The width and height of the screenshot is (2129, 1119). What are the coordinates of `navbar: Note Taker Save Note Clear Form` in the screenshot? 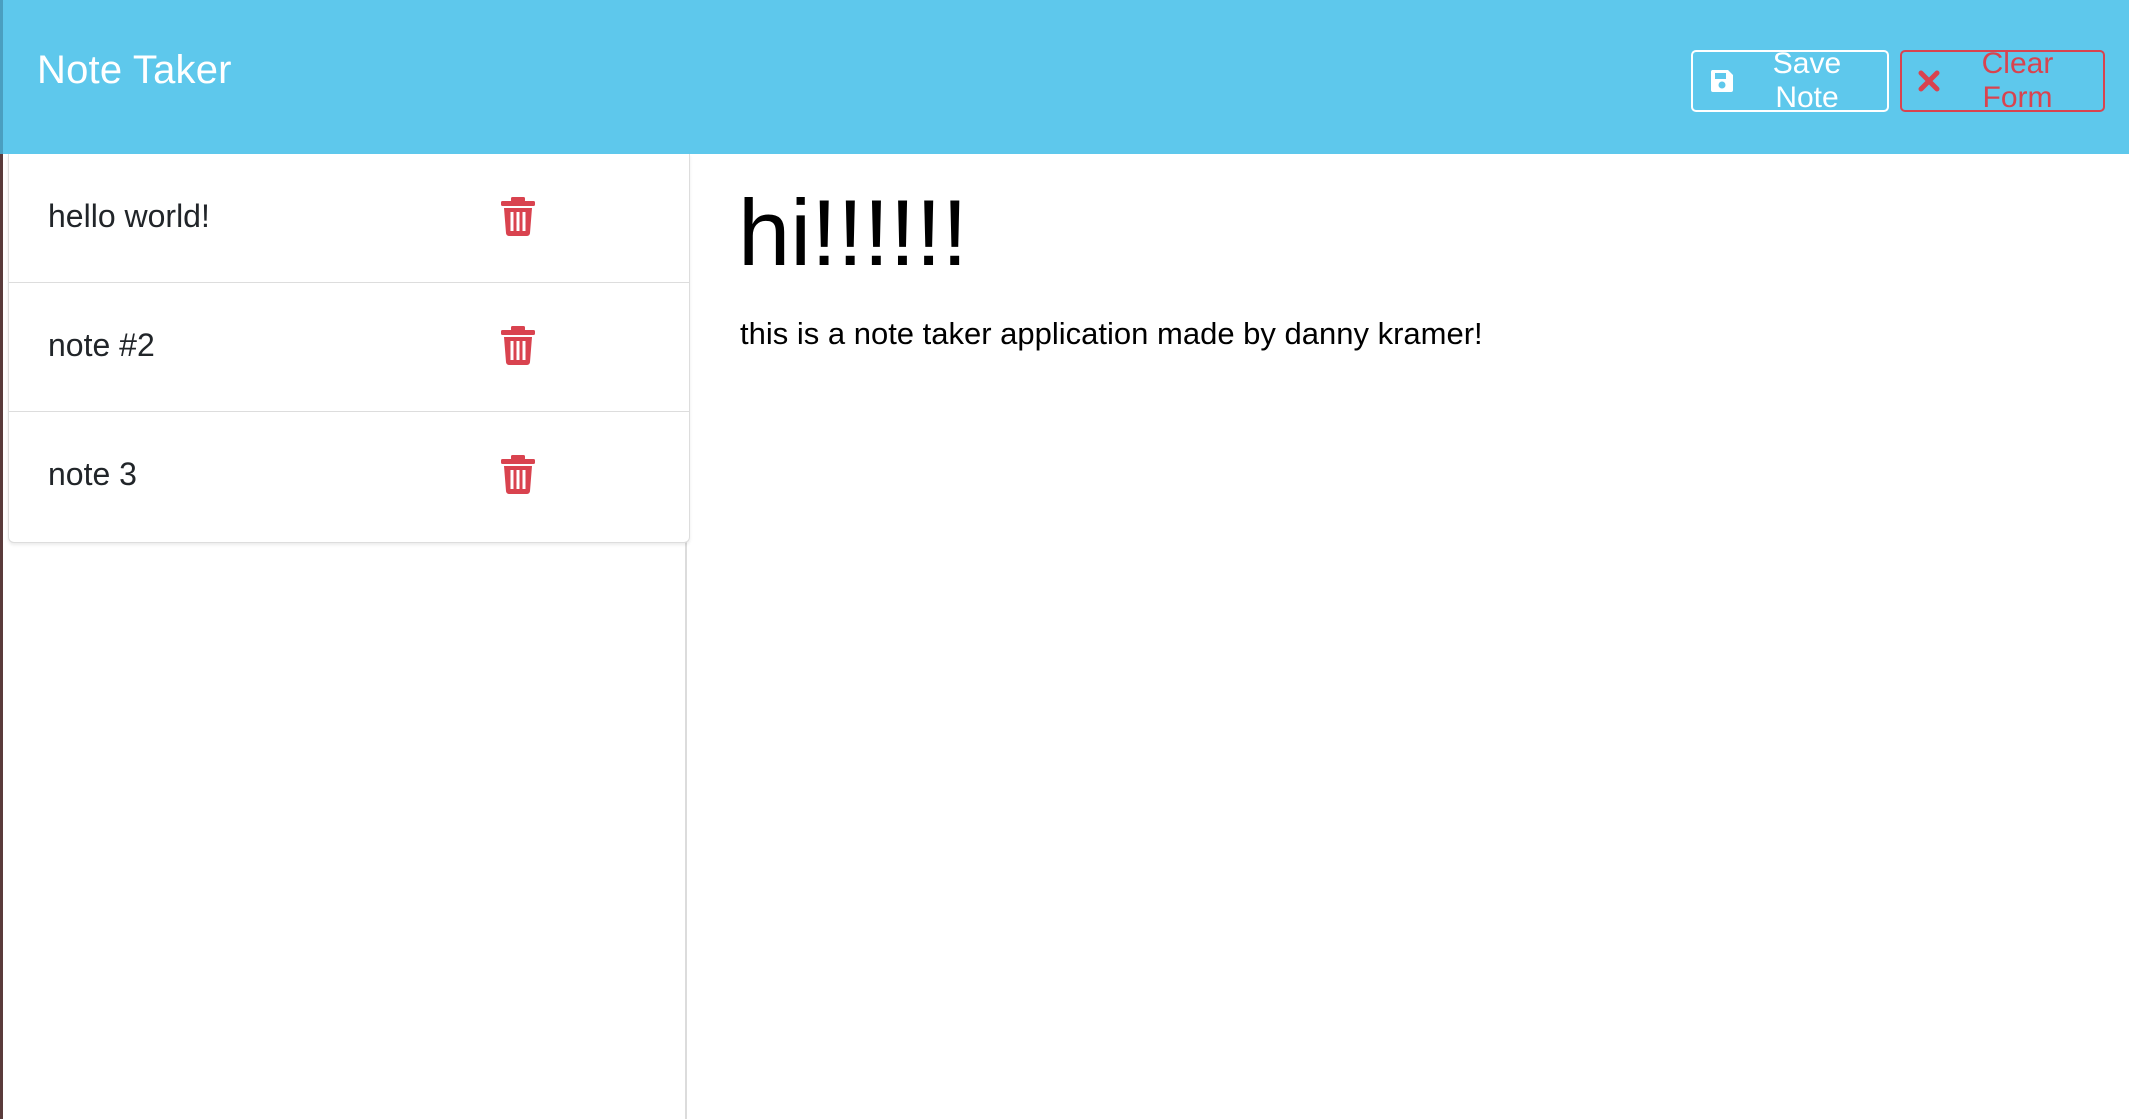 It's located at (1064, 77).